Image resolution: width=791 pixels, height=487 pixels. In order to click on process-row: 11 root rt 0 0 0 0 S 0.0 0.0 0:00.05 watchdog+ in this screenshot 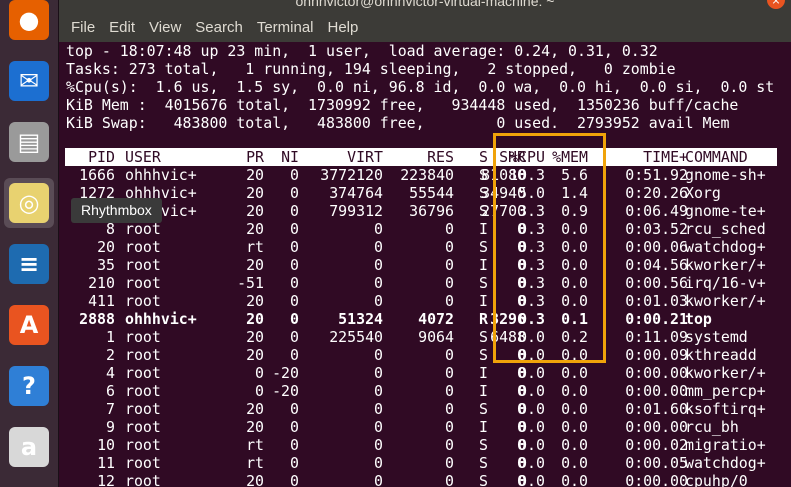, I will do `click(425, 463)`.